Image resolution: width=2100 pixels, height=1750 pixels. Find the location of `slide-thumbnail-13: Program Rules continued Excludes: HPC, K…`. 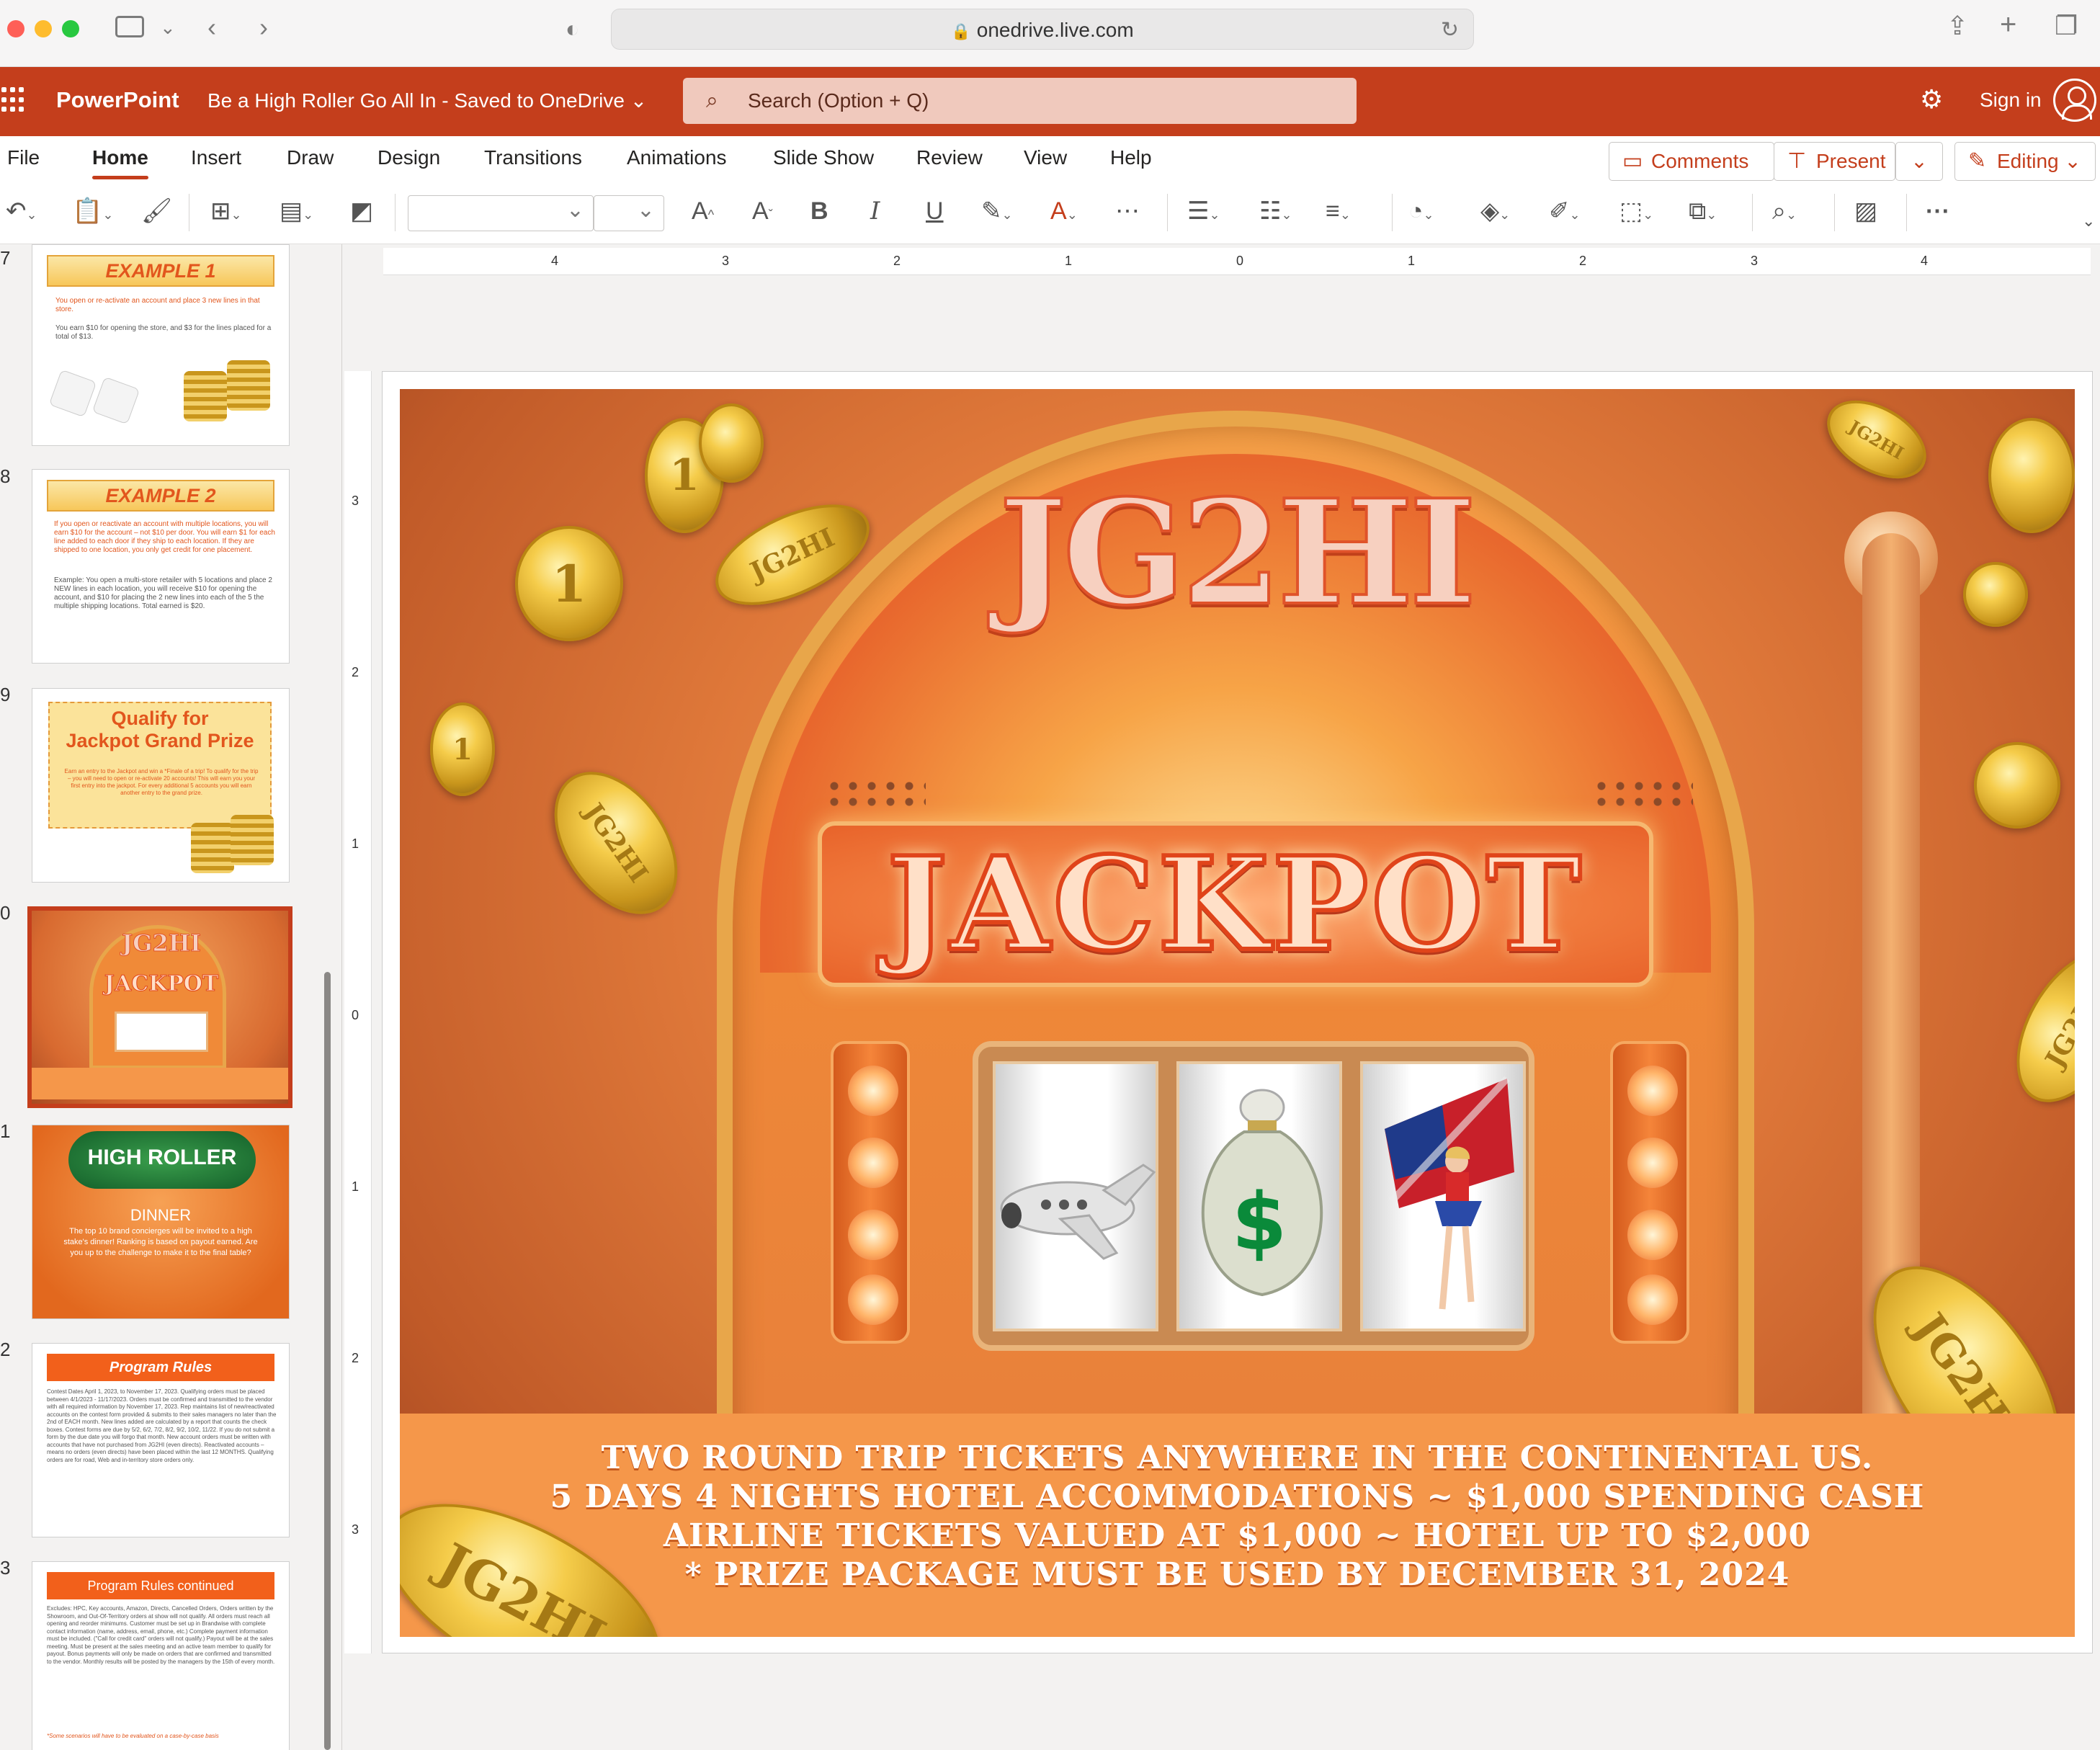

slide-thumbnail-13: Program Rules continued Excludes: HPC, K… is located at coordinates (161, 1655).